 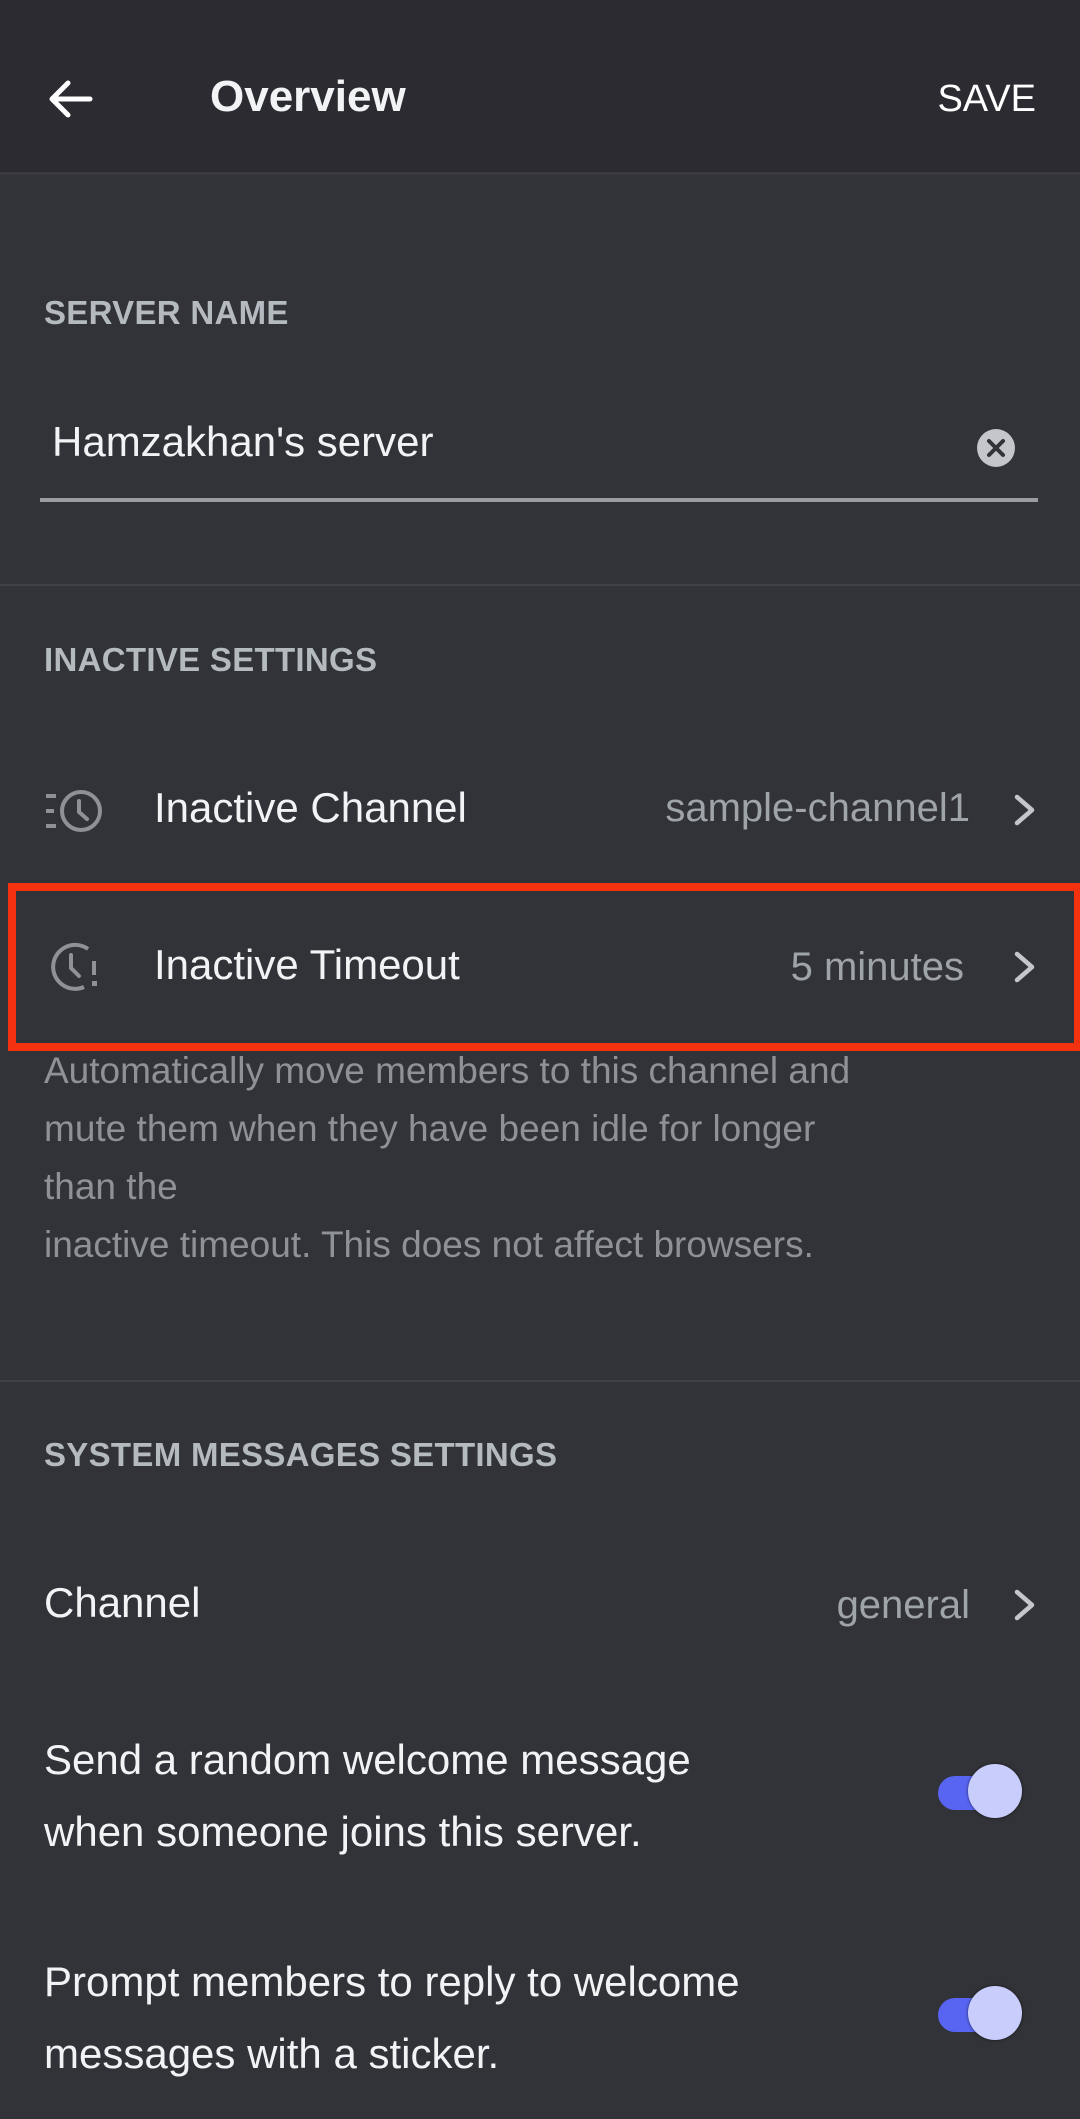 What do you see at coordinates (877, 967) in the screenshot?
I see `inactive-timeout-value: 5 minutes` at bounding box center [877, 967].